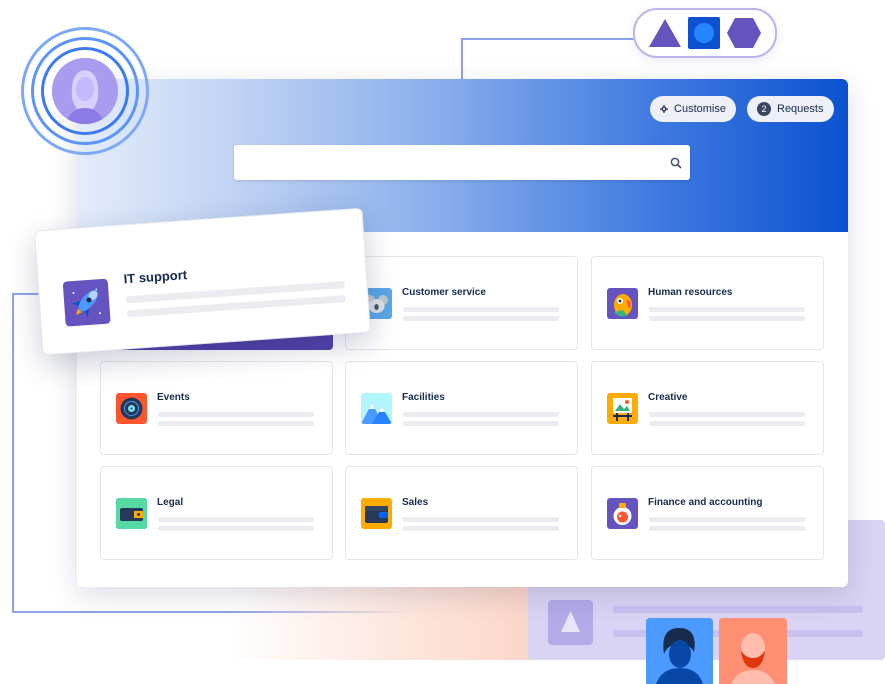 Image resolution: width=885 pixels, height=684 pixels. What do you see at coordinates (376, 408) in the screenshot?
I see `mountains-icon` at bounding box center [376, 408].